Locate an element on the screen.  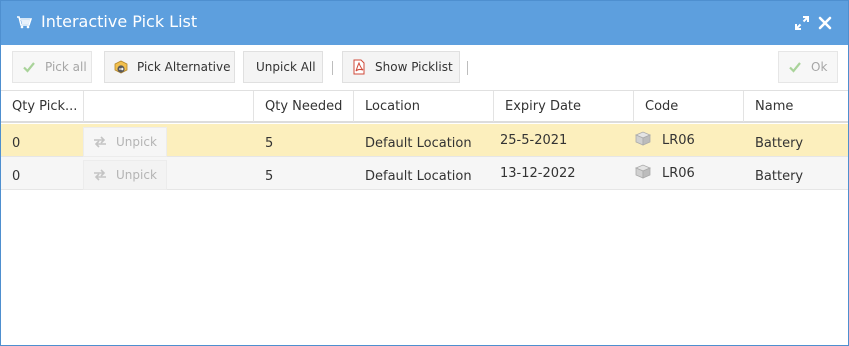
close-icon is located at coordinates (825, 23).